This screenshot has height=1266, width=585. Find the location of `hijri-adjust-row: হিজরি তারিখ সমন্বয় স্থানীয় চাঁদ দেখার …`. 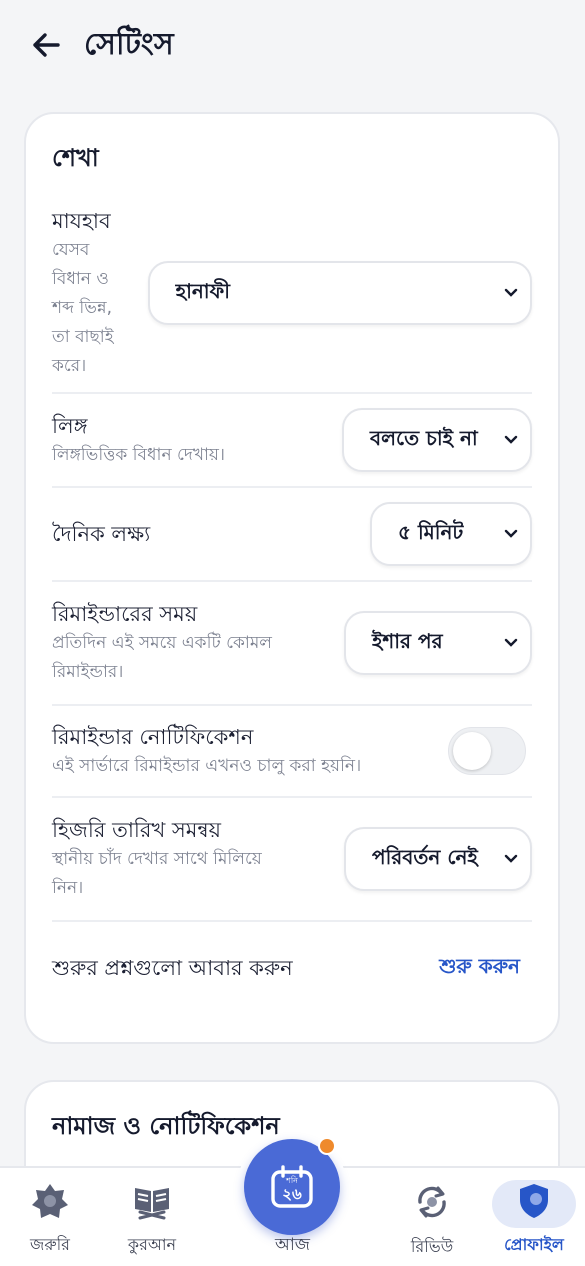

hijri-adjust-row: হিজরি তারিখ সমন্বয় স্থানীয় চাঁদ দেখার … is located at coordinates (292, 860).